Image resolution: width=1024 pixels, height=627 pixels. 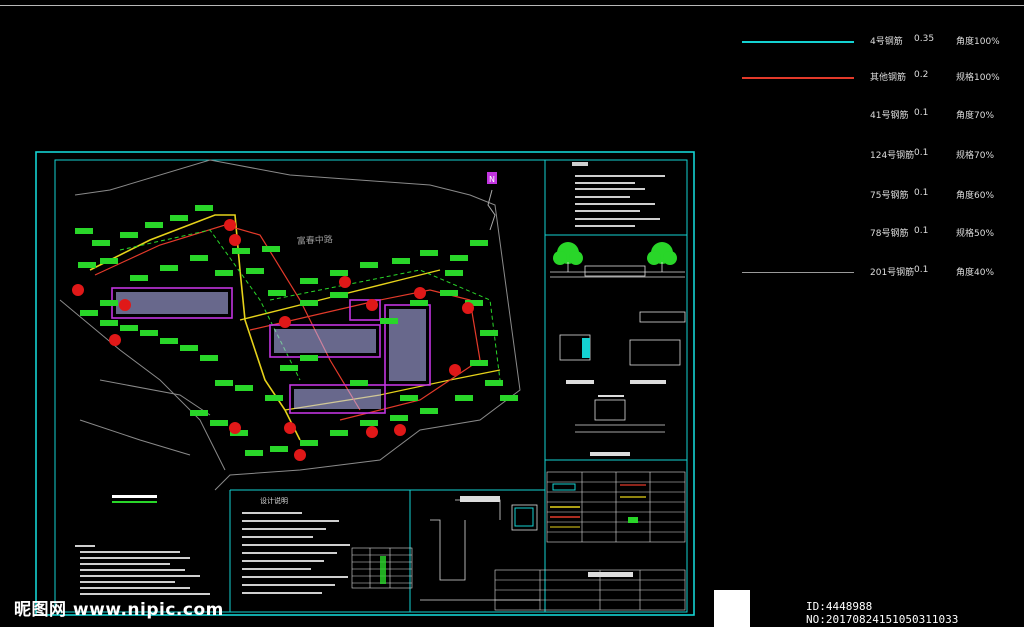 I want to click on watermark-id: ID:4448988 NO:20170824151050311033, so click(x=882, y=613).